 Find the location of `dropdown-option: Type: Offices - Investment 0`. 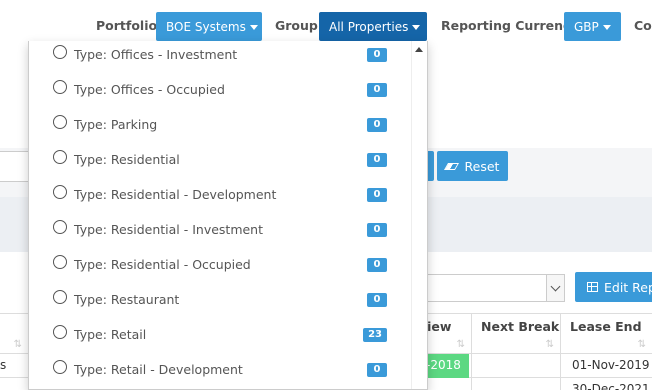

dropdown-option: Type: Offices - Investment 0 is located at coordinates (221, 60).